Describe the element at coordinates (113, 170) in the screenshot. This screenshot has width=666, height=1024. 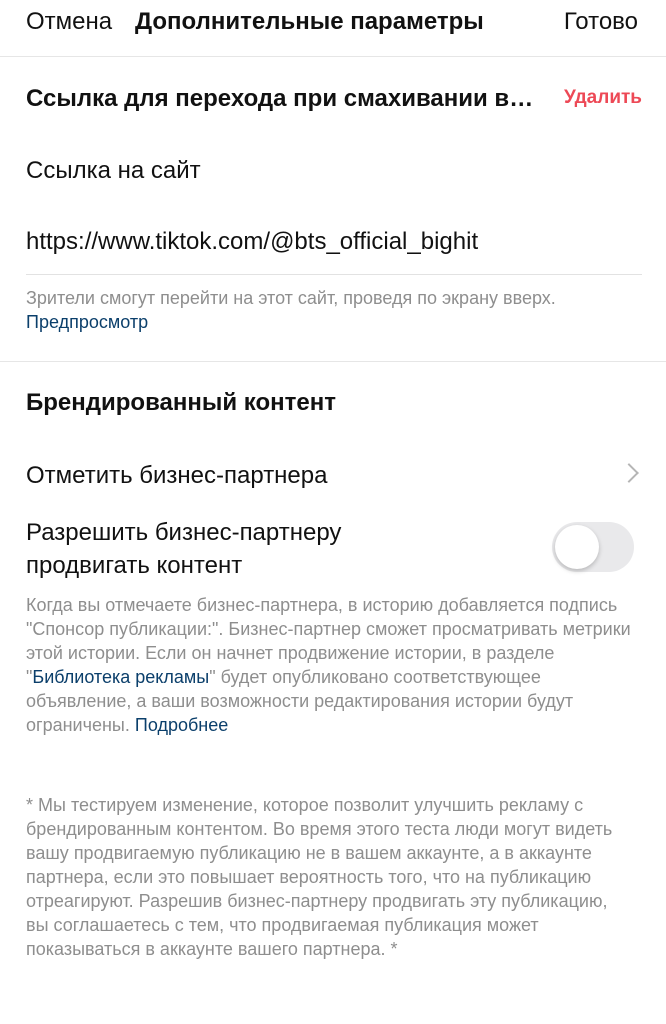
I see `website-link-label: Ссылка на сайт` at that location.